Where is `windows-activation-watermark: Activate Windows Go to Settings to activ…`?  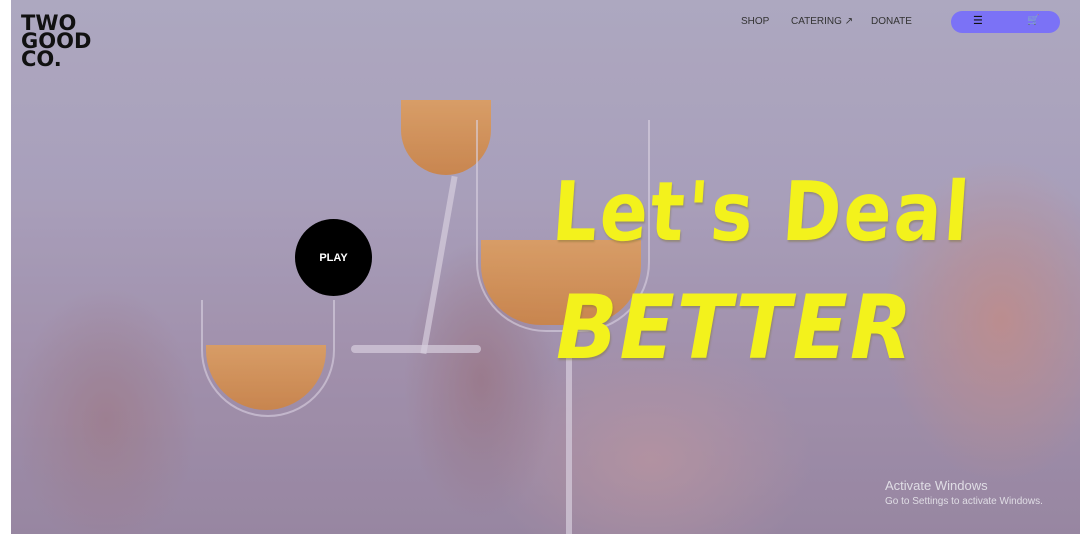
windows-activation-watermark: Activate Windows Go to Settings to activ… is located at coordinates (964, 492).